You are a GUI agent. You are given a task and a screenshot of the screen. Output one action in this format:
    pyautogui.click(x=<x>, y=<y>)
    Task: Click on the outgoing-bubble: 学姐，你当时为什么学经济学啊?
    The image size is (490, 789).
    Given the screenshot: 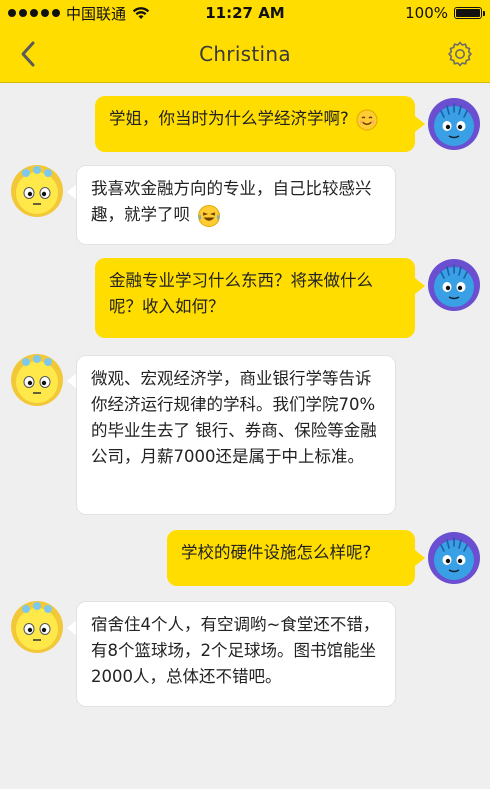 What is the action you would take?
    pyautogui.click(x=255, y=124)
    